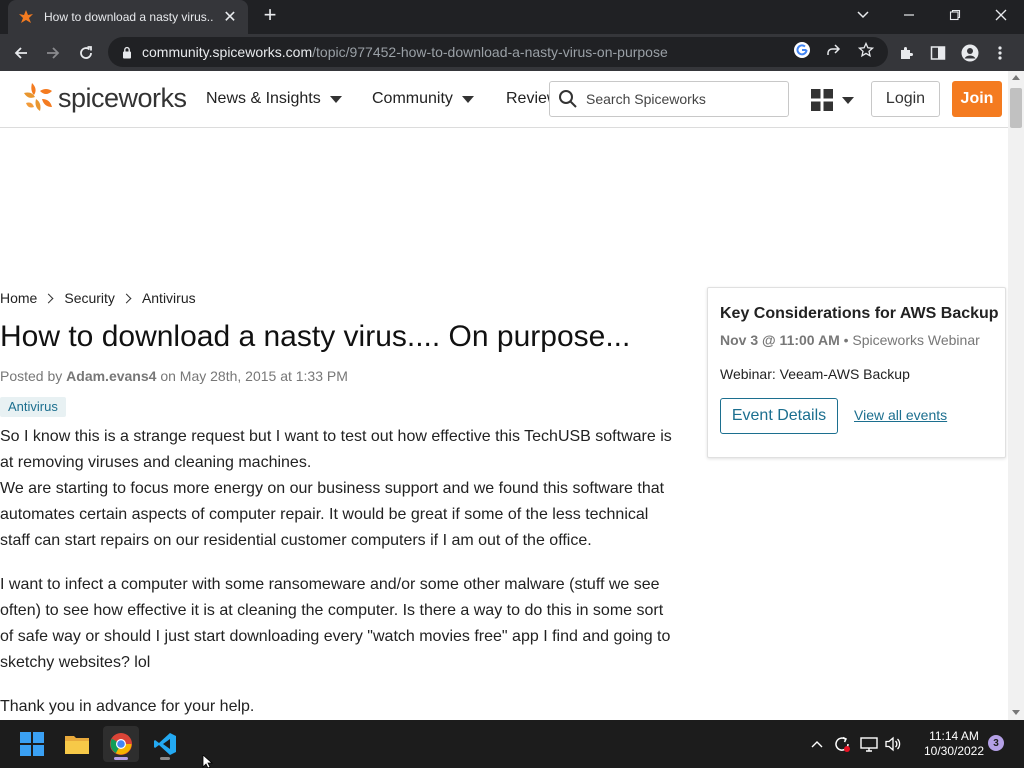  I want to click on tab-search-icon, so click(863, 15).